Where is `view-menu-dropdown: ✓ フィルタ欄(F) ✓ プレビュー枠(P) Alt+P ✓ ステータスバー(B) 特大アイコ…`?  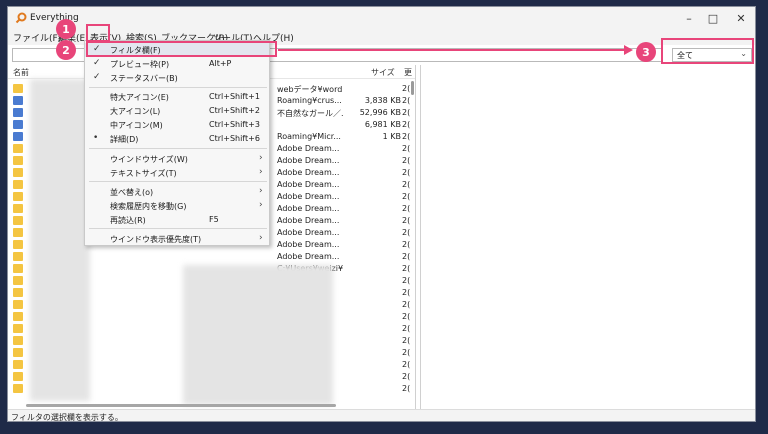
view-menu-dropdown: ✓ フィルタ欄(F) ✓ プレビュー枠(P) Alt+P ✓ ステータスバー(B) 特大アイコ… is located at coordinates (177, 143).